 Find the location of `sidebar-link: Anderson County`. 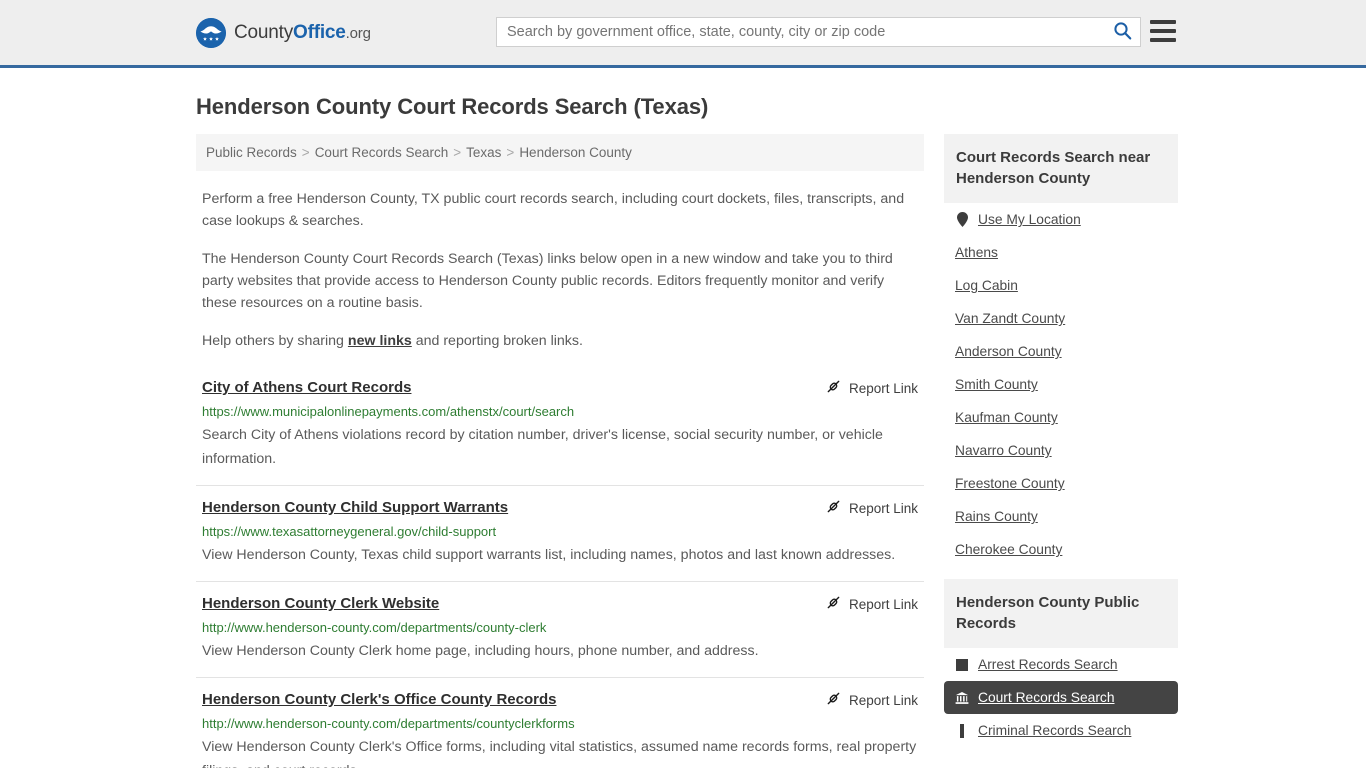

sidebar-link: Anderson County is located at coordinates (1008, 351).